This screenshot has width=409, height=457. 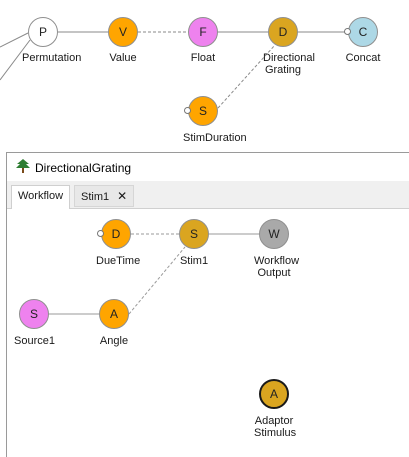 I want to click on node-angle: A, so click(x=114, y=314).